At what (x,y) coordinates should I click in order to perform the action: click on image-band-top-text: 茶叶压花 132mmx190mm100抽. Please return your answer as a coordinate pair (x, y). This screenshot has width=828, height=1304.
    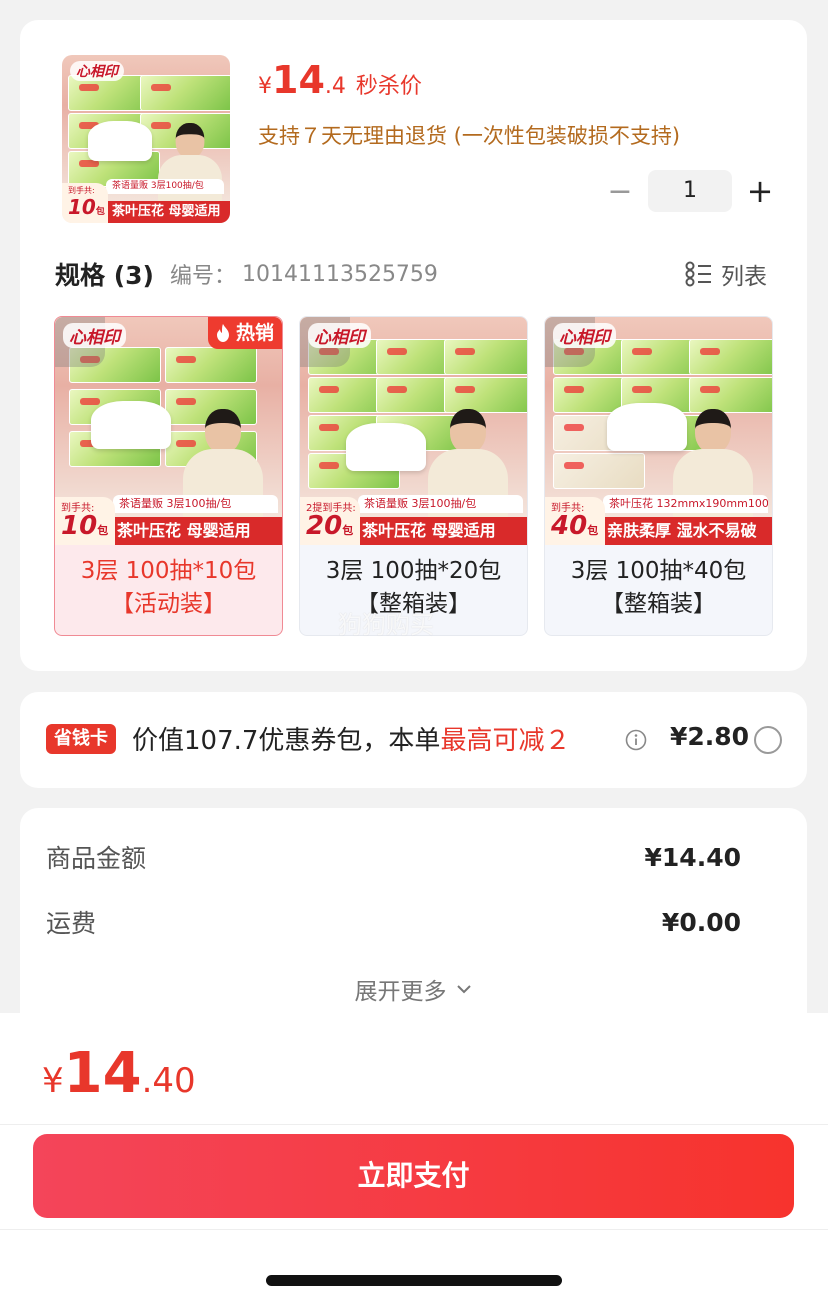
    Looking at the image, I should click on (685, 504).